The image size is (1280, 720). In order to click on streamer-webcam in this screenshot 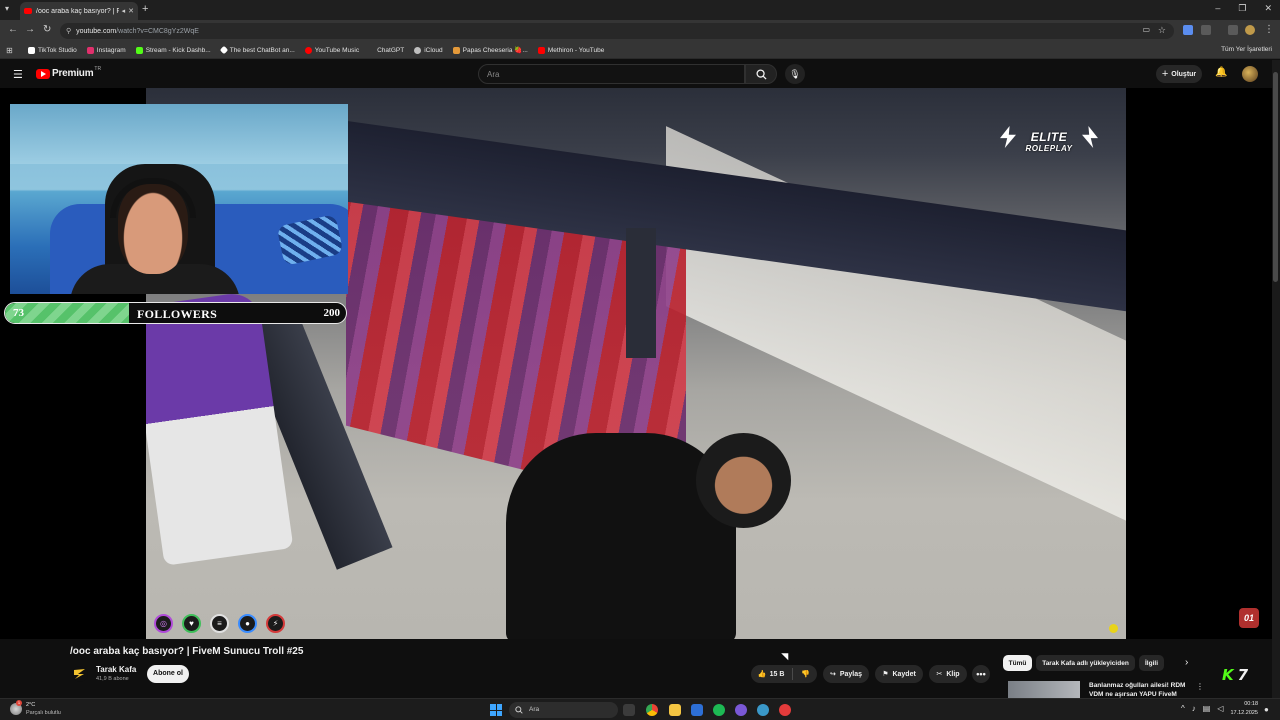, I will do `click(179, 199)`.